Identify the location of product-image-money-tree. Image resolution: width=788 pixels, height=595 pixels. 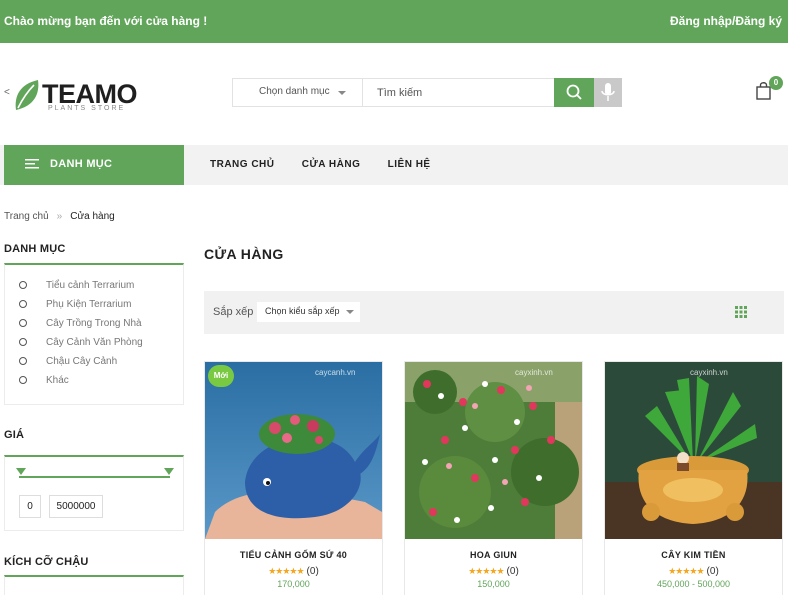
(693, 450).